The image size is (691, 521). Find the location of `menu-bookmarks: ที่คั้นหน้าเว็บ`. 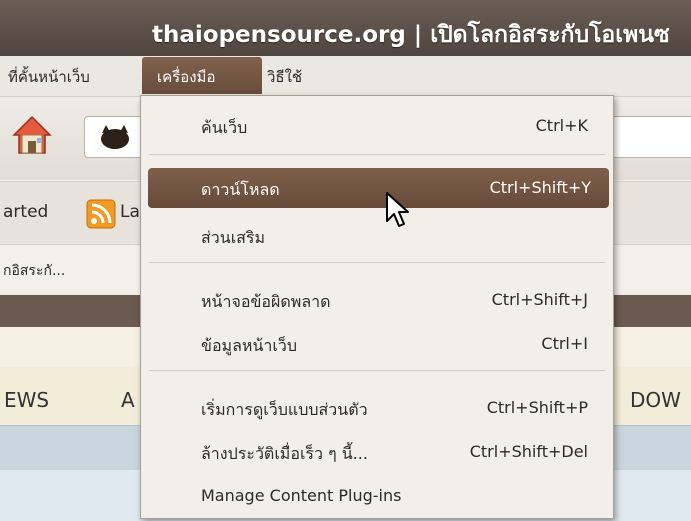

menu-bookmarks: ที่คั้นหน้าเว็บ is located at coordinates (49, 77).